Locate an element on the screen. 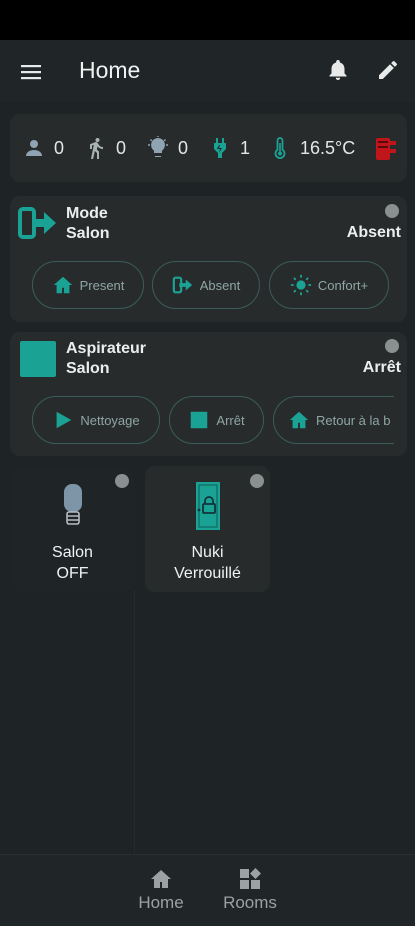 The image size is (415, 926). lock-name: Nuki is located at coordinates (207, 552).